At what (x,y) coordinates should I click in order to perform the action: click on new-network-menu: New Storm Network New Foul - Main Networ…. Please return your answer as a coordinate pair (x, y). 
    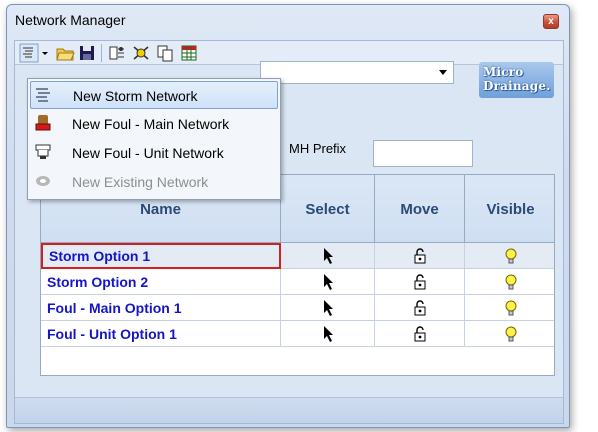
    Looking at the image, I should click on (154, 139).